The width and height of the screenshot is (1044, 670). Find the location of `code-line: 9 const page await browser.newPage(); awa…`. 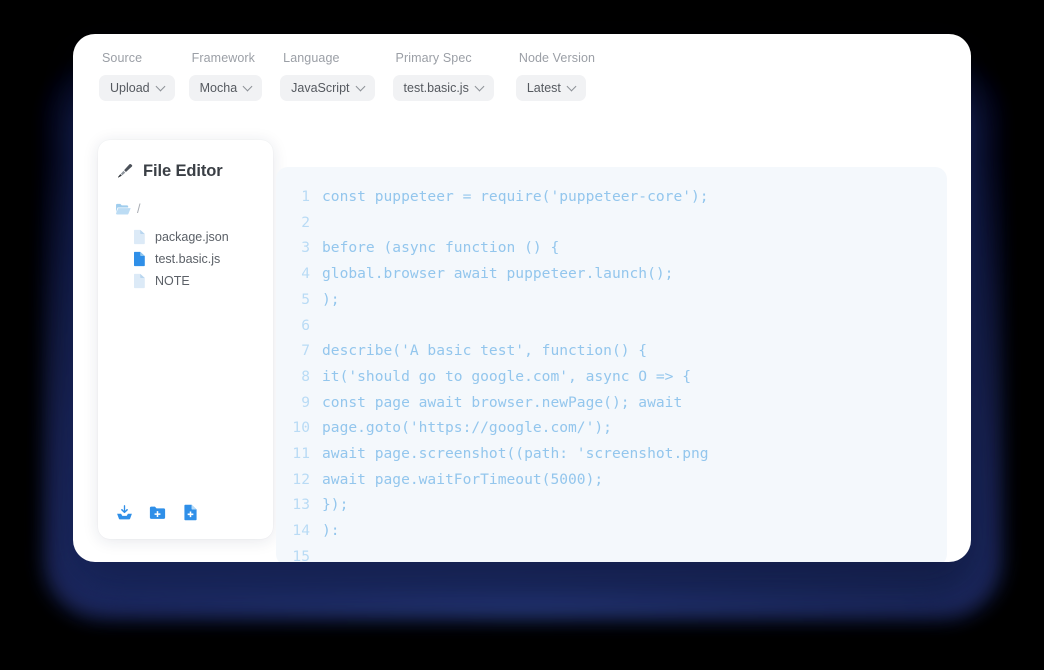

code-line: 9 const page await browser.newPage(); awa… is located at coordinates (611, 403).